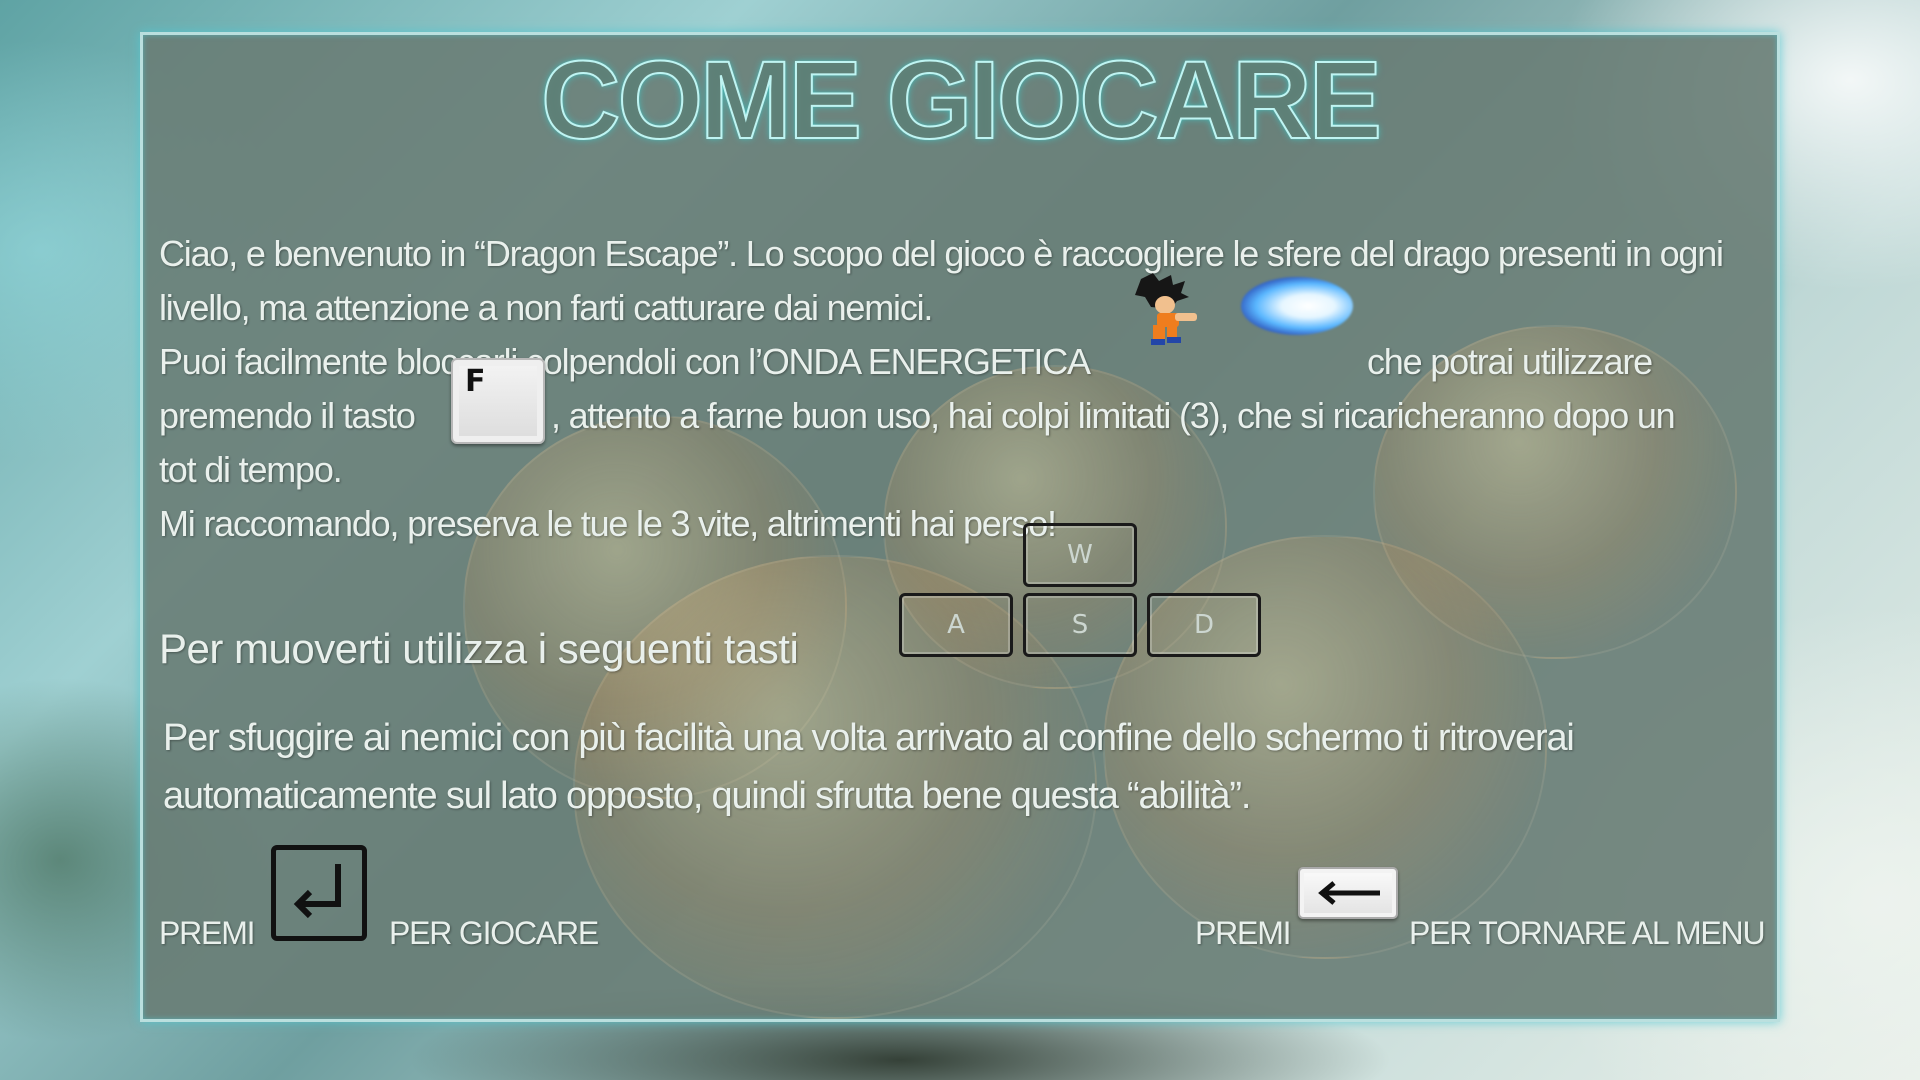  I want to click on enter-arrow-icon, so click(317, 891).